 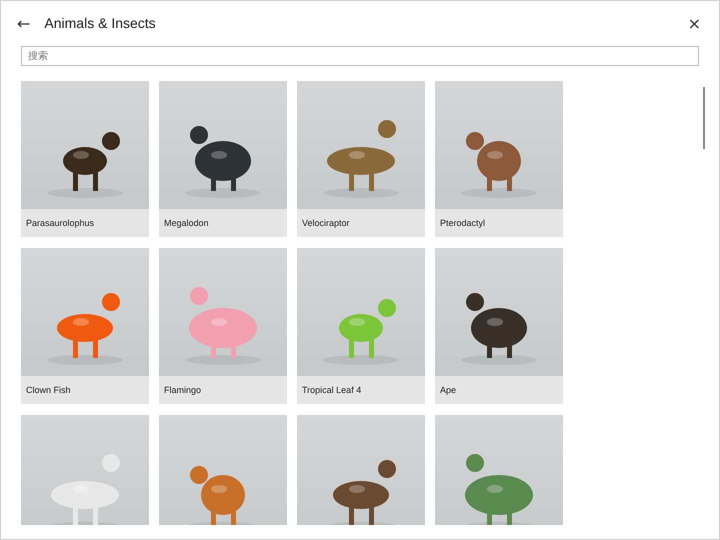 What do you see at coordinates (223, 223) in the screenshot?
I see `model-label: Megalodon` at bounding box center [223, 223].